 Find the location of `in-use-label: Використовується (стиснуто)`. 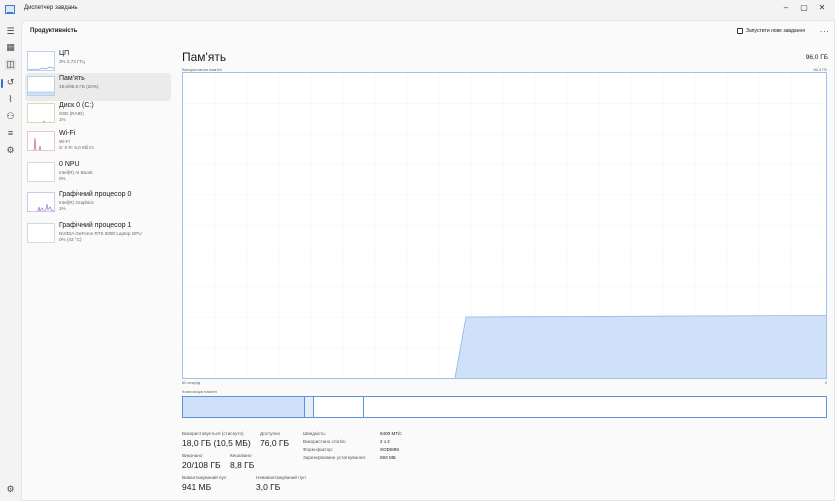

in-use-label: Використовується (стиснуто) is located at coordinates (213, 433).